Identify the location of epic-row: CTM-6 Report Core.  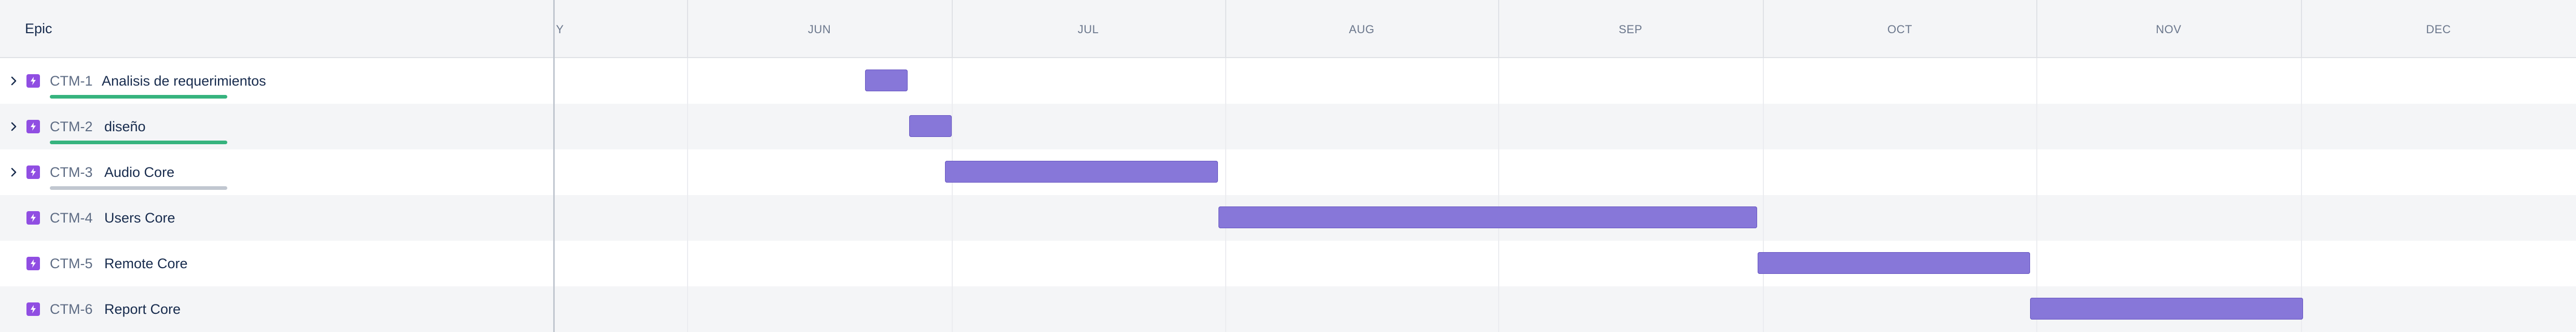
(276, 309).